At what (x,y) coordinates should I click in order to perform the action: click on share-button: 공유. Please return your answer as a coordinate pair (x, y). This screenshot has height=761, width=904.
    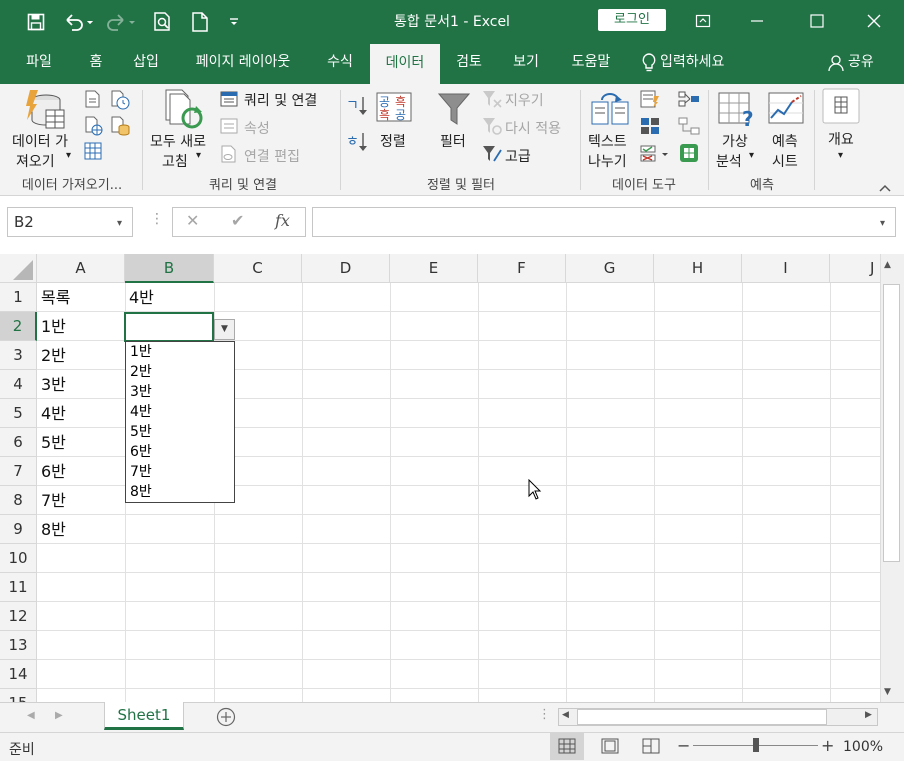
    Looking at the image, I should click on (866, 64).